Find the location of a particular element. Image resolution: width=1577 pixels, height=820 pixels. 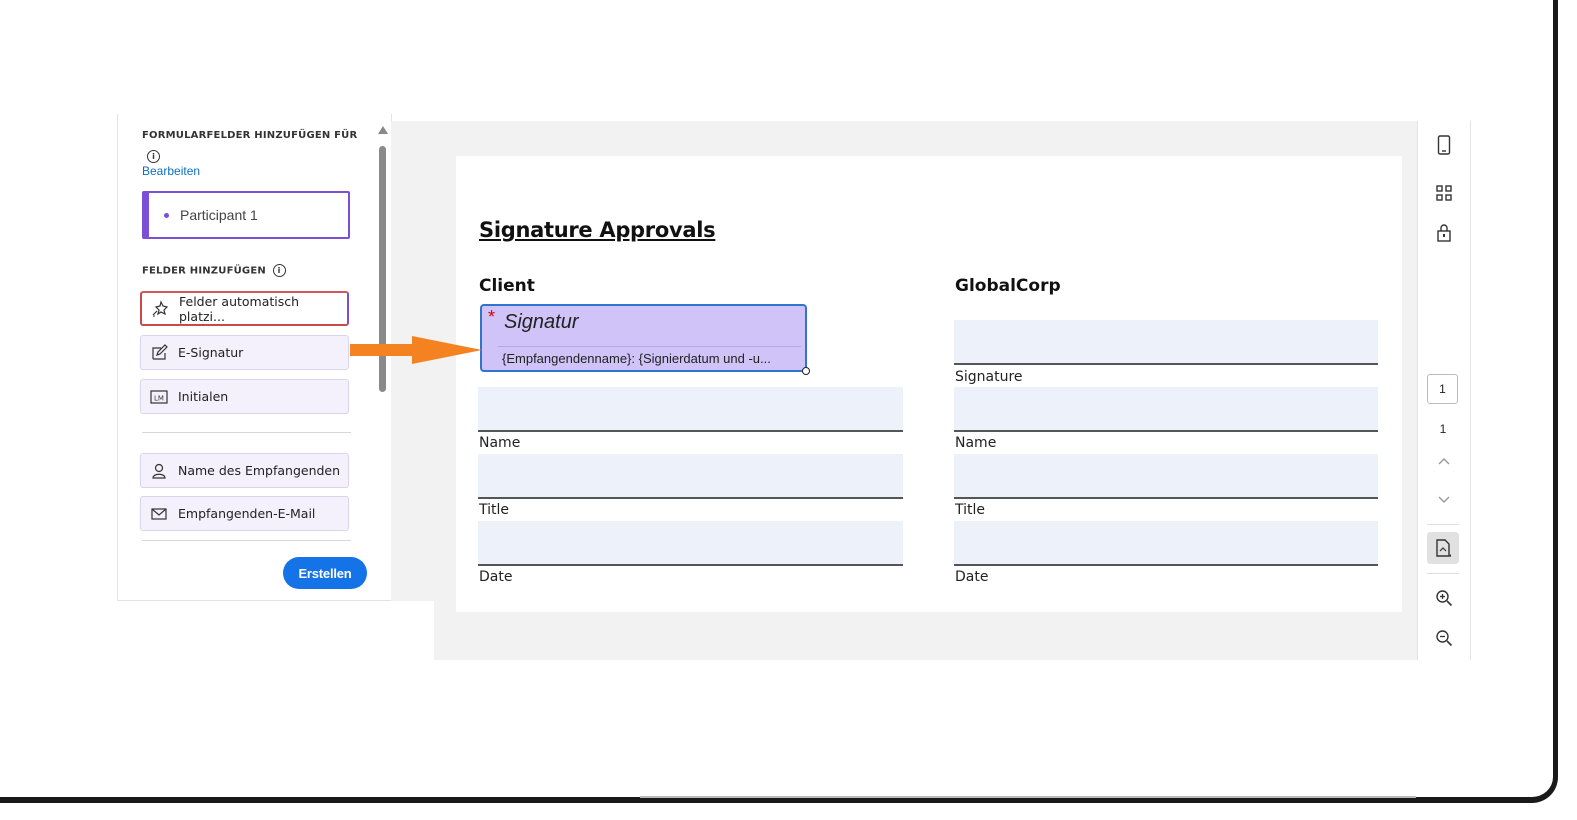

globalcorp-name-input-area is located at coordinates (1166, 409).